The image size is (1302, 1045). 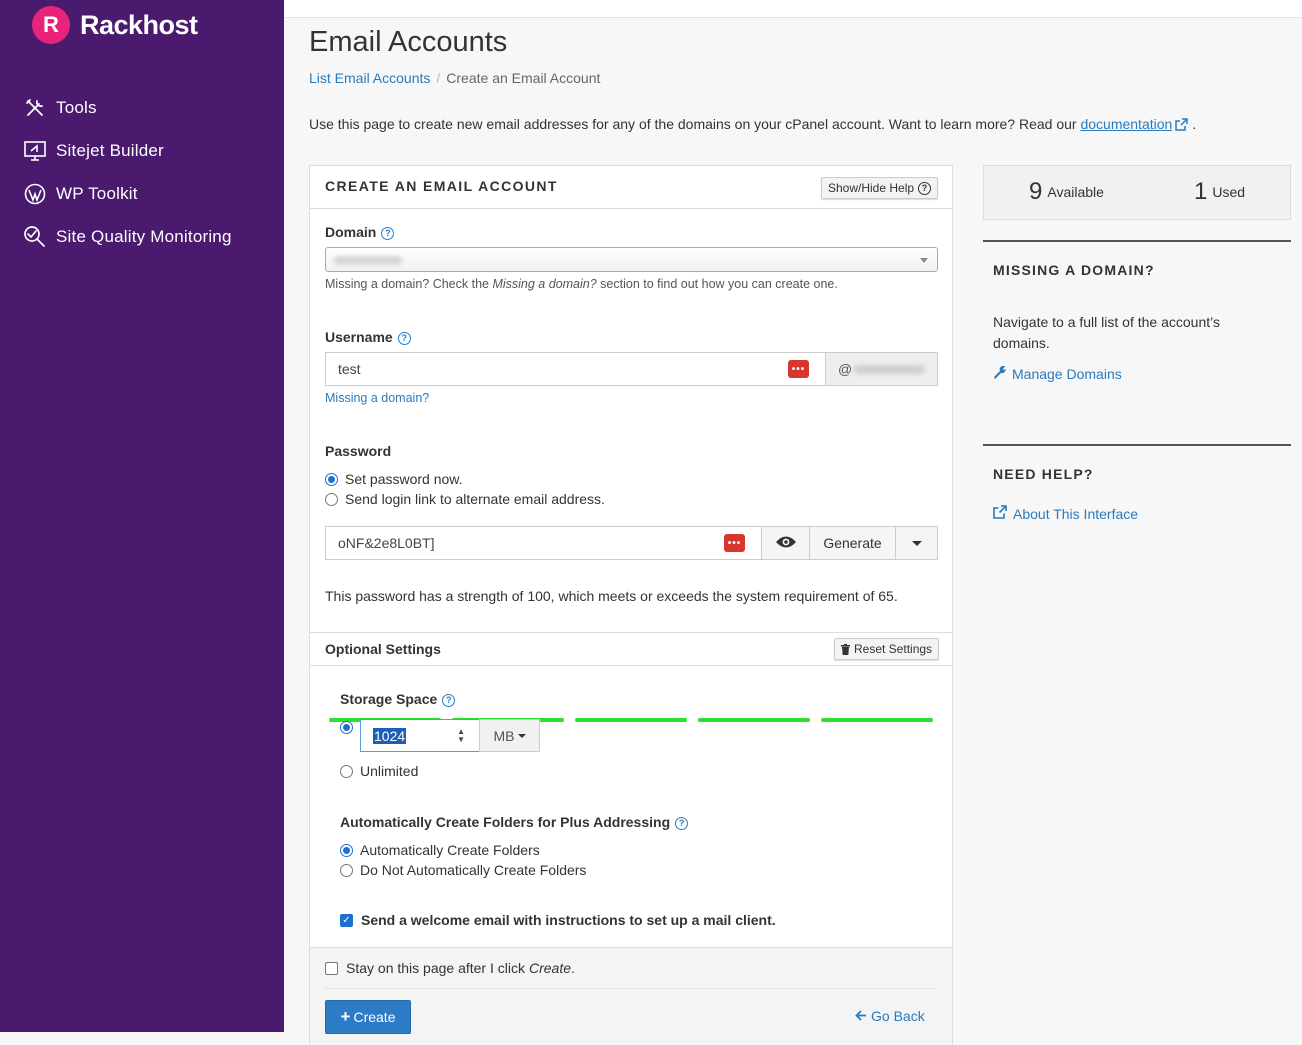 I want to click on top-bar, so click(x=793, y=9).